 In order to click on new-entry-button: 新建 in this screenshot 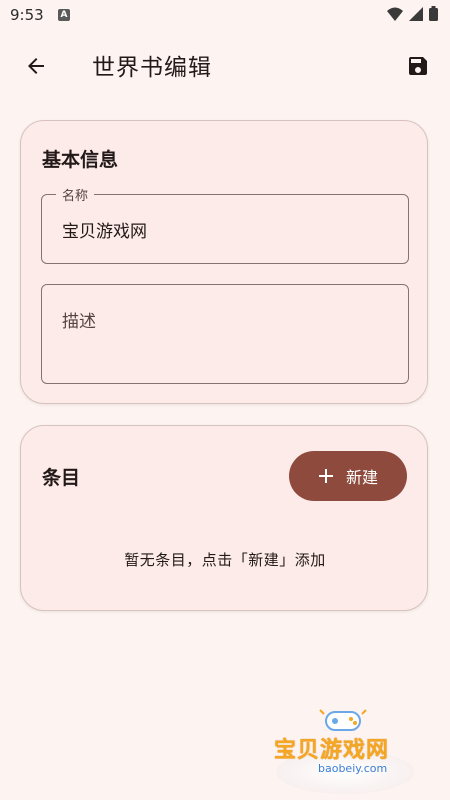, I will do `click(348, 476)`.